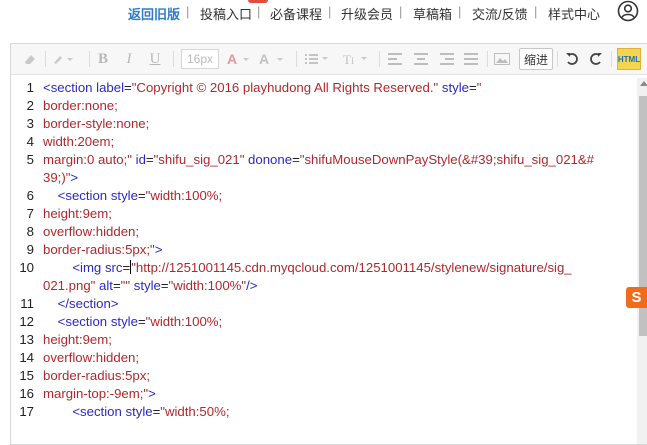 The image size is (647, 445). Describe the element at coordinates (30, 249) in the screenshot. I see `line-number: 9` at that location.